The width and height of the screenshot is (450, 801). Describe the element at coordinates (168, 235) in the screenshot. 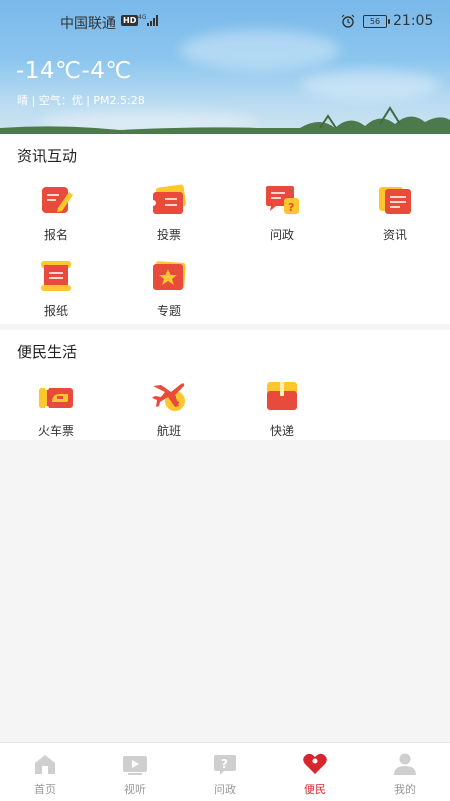

I see `vote-label: 投票` at that location.